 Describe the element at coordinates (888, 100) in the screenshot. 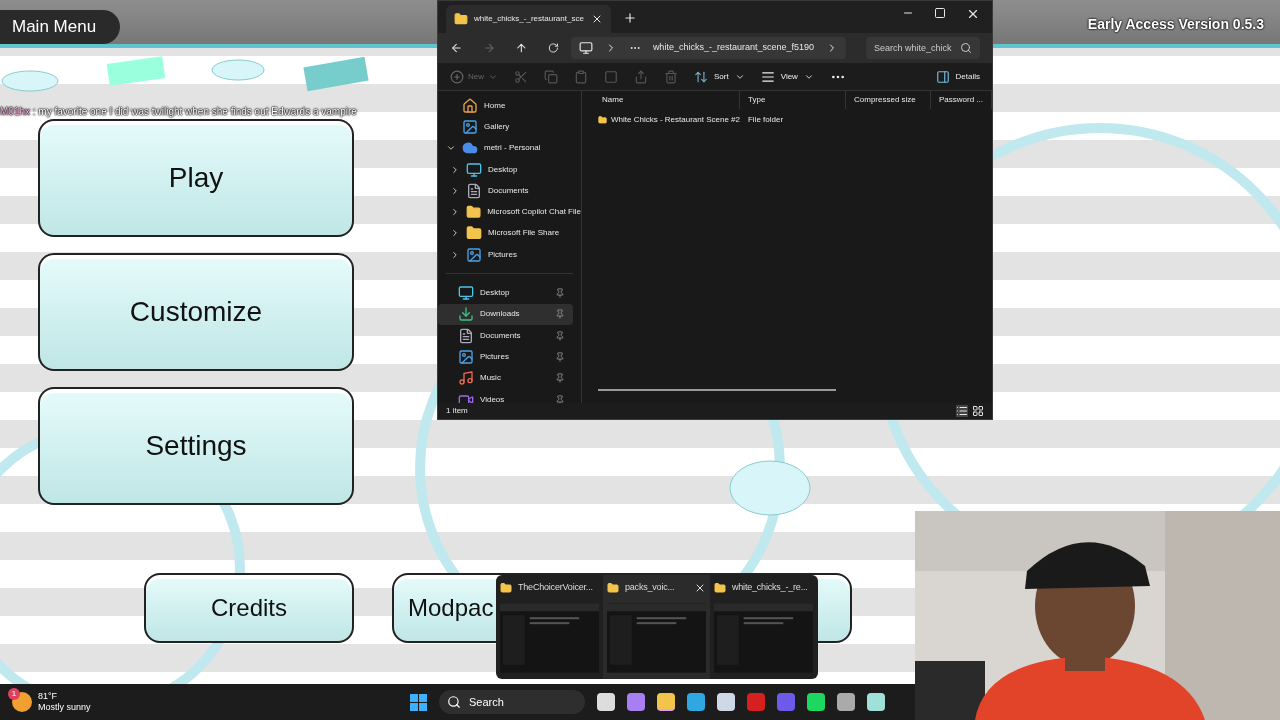

I see `column-header: Compressed size` at that location.